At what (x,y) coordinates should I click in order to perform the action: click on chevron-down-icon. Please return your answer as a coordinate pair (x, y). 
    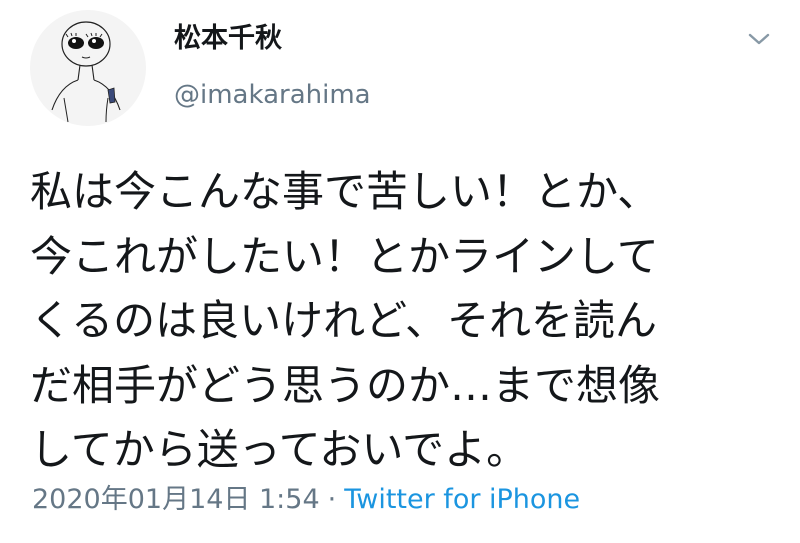
    Looking at the image, I should click on (759, 39).